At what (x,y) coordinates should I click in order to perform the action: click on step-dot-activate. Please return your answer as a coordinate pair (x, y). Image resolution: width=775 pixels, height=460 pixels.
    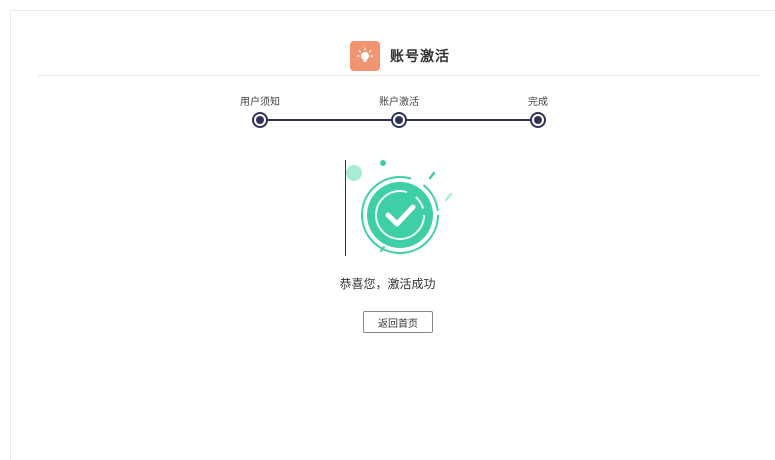
    Looking at the image, I should click on (399, 120).